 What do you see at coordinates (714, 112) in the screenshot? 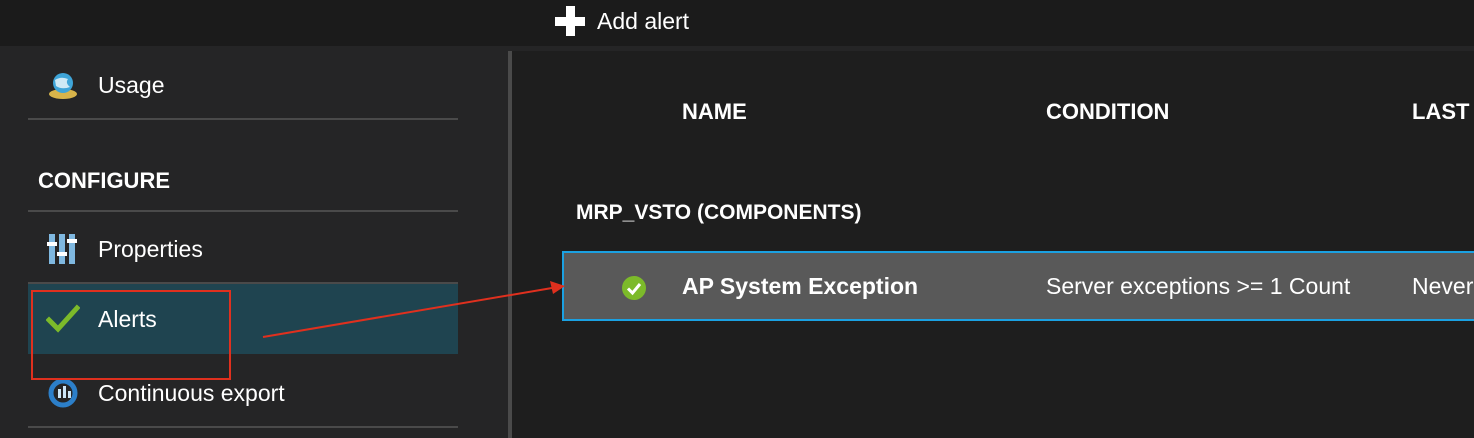
I see `column-header-name: NAME` at bounding box center [714, 112].